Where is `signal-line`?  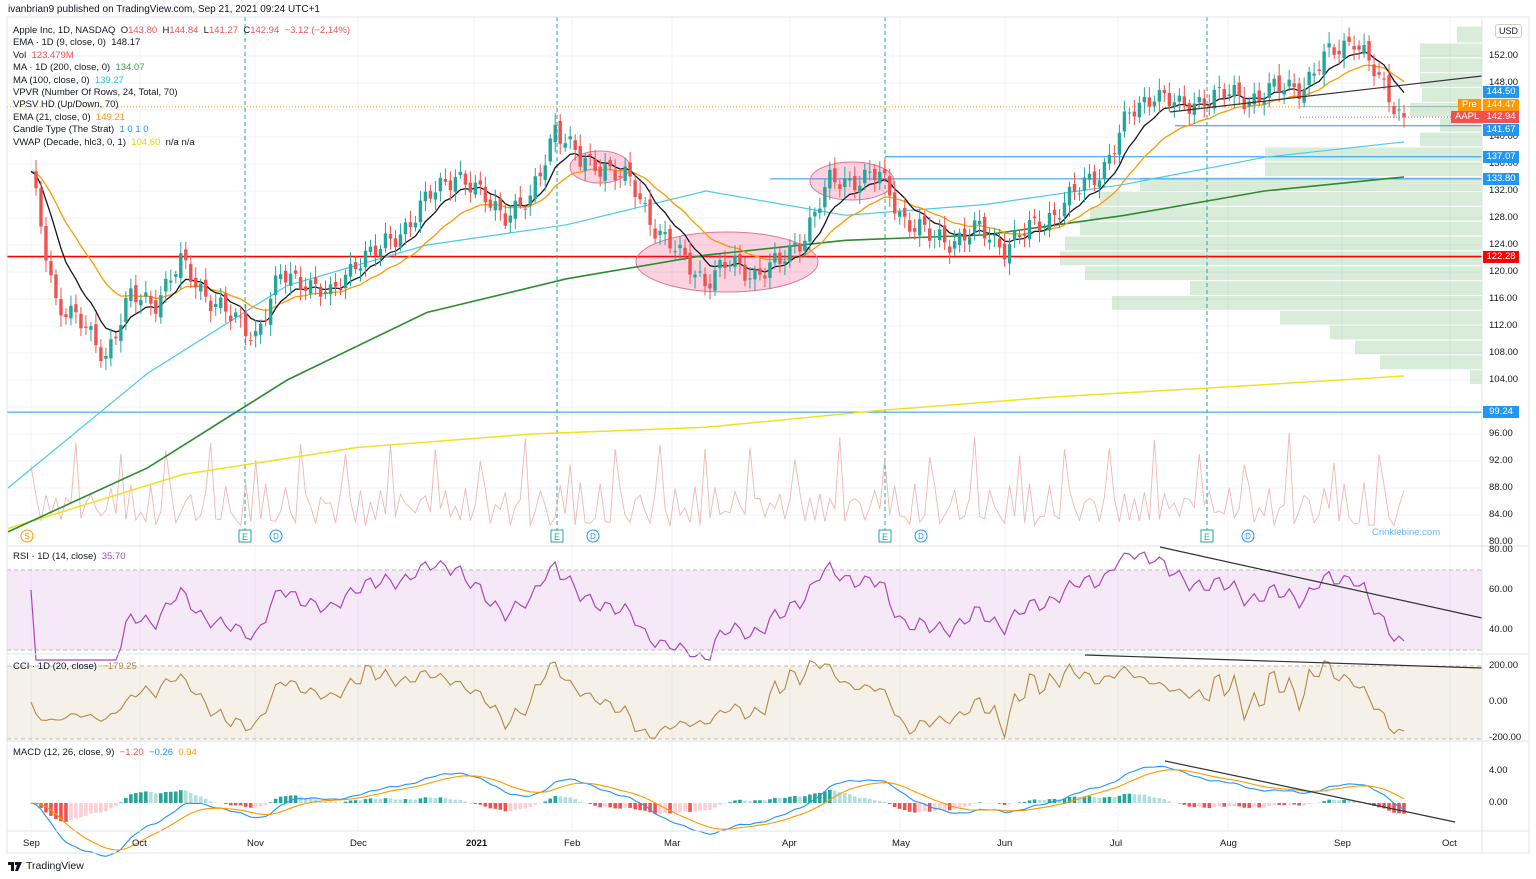 signal-line is located at coordinates (717, 810).